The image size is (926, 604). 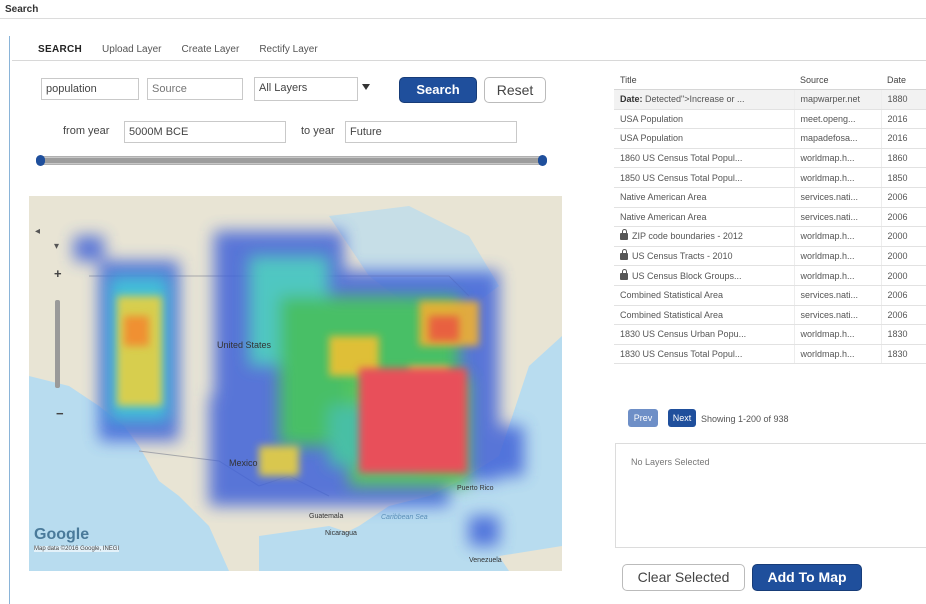 What do you see at coordinates (292, 160) in the screenshot?
I see `year-range-fill` at bounding box center [292, 160].